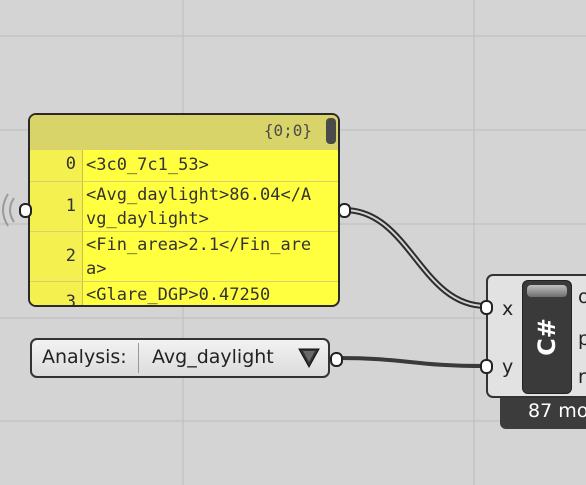  What do you see at coordinates (84, 357) in the screenshot?
I see `value-list-label: Analysis:` at bounding box center [84, 357].